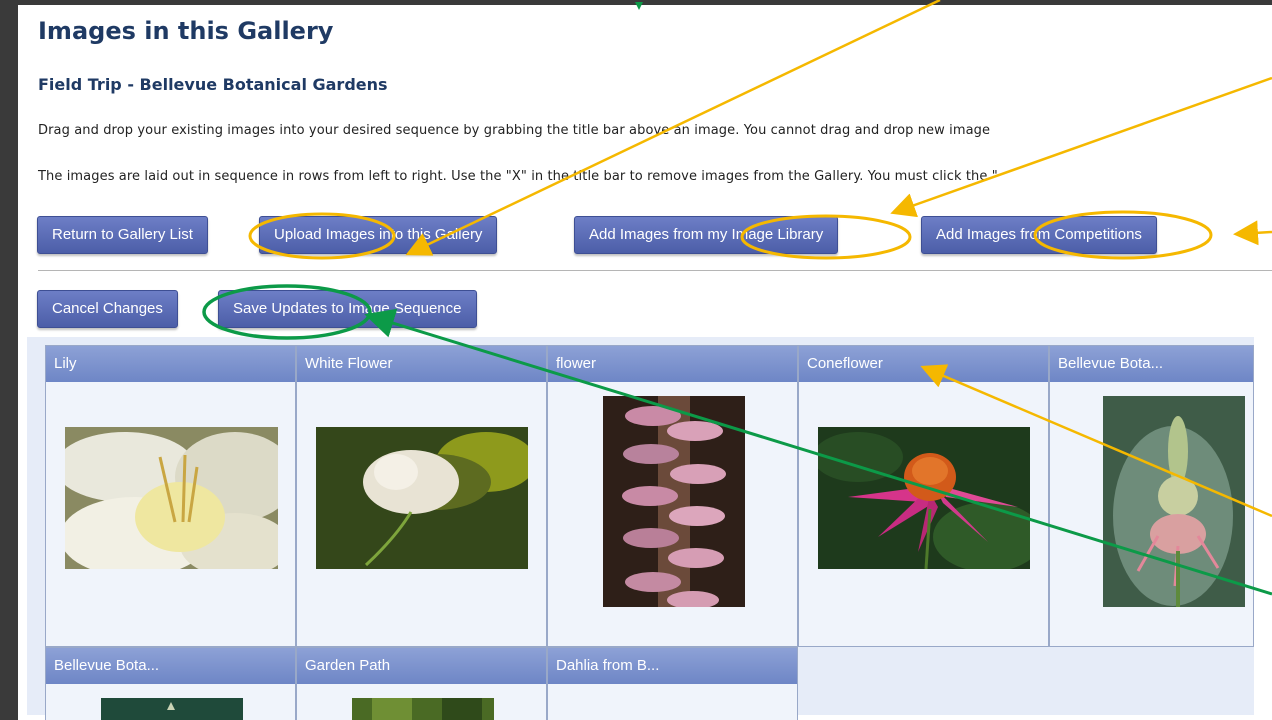 The width and height of the screenshot is (1272, 720). What do you see at coordinates (923, 364) in the screenshot?
I see `image-title-bar: Coneflower` at bounding box center [923, 364].